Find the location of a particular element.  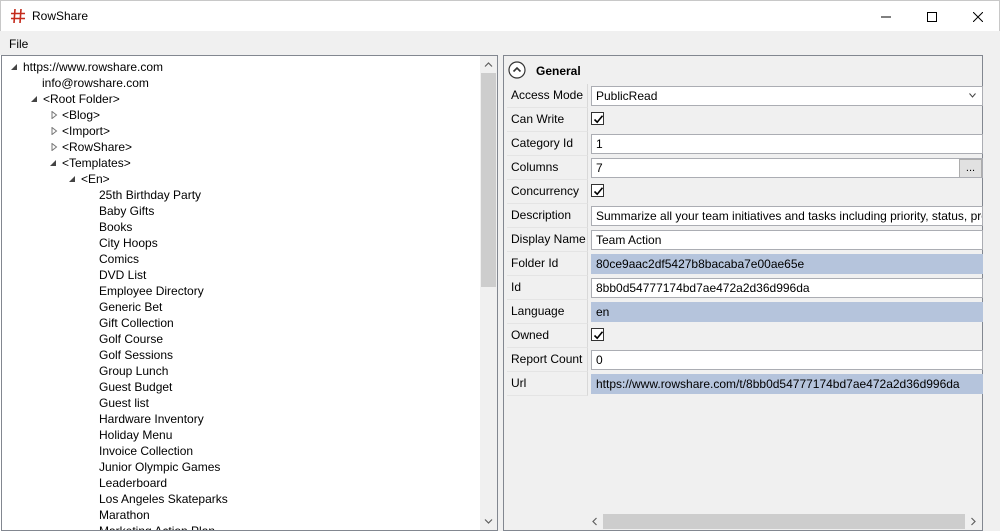

tree-node-en: <En> is located at coordinates (89, 179).